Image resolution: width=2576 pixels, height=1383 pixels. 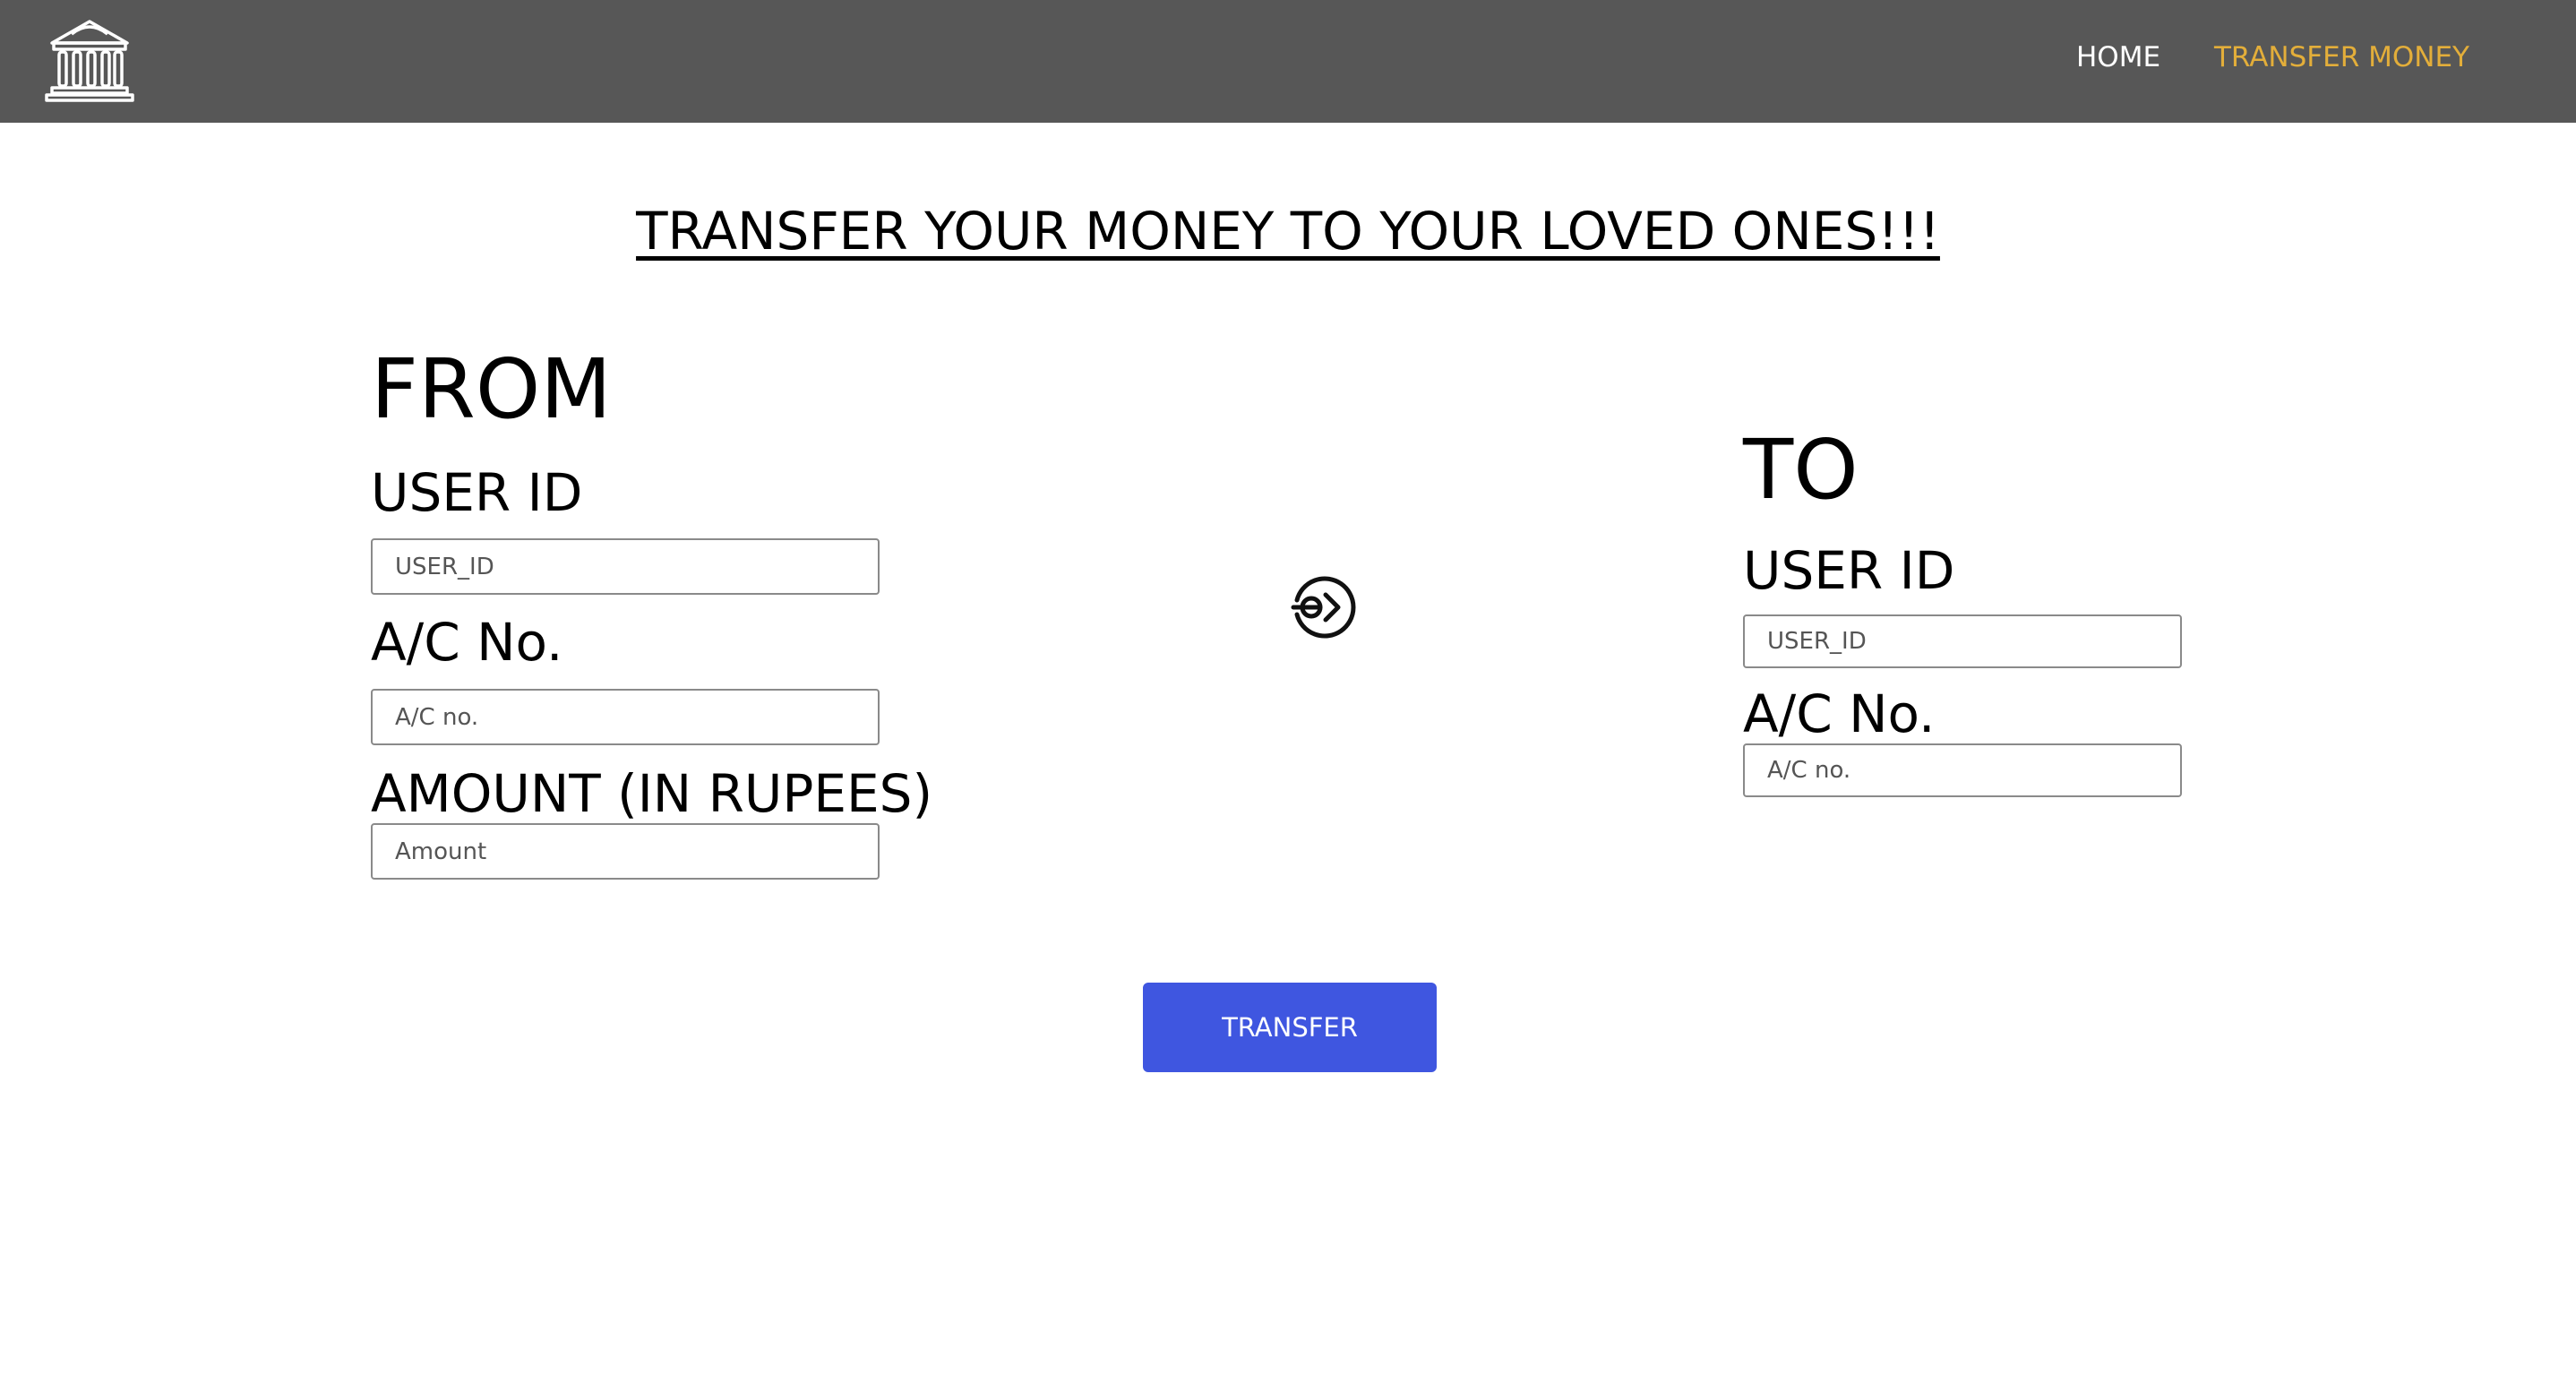 I want to click on from-user-id-input, so click(x=625, y=566).